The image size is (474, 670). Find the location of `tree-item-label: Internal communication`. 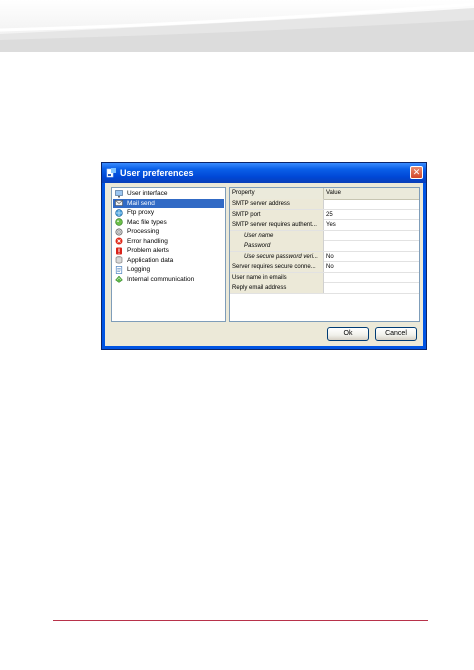

tree-item-label: Internal communication is located at coordinates (161, 279).